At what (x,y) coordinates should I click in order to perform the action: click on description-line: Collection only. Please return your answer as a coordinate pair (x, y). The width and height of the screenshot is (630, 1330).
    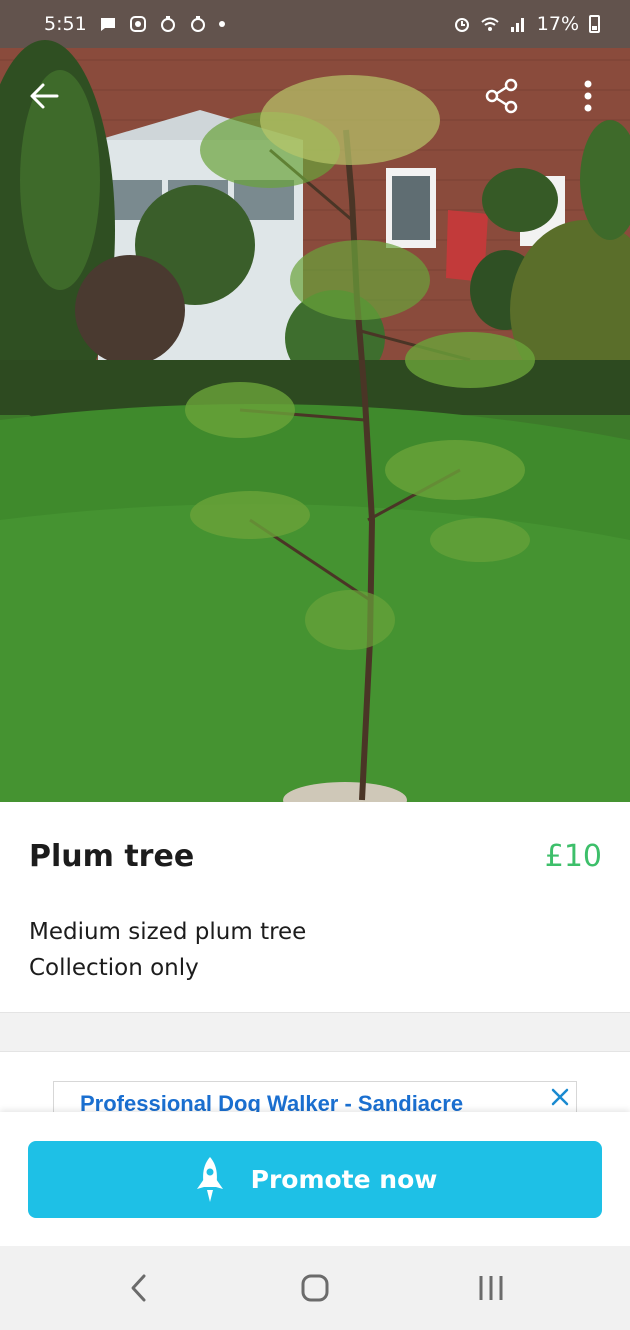
    Looking at the image, I should click on (114, 968).